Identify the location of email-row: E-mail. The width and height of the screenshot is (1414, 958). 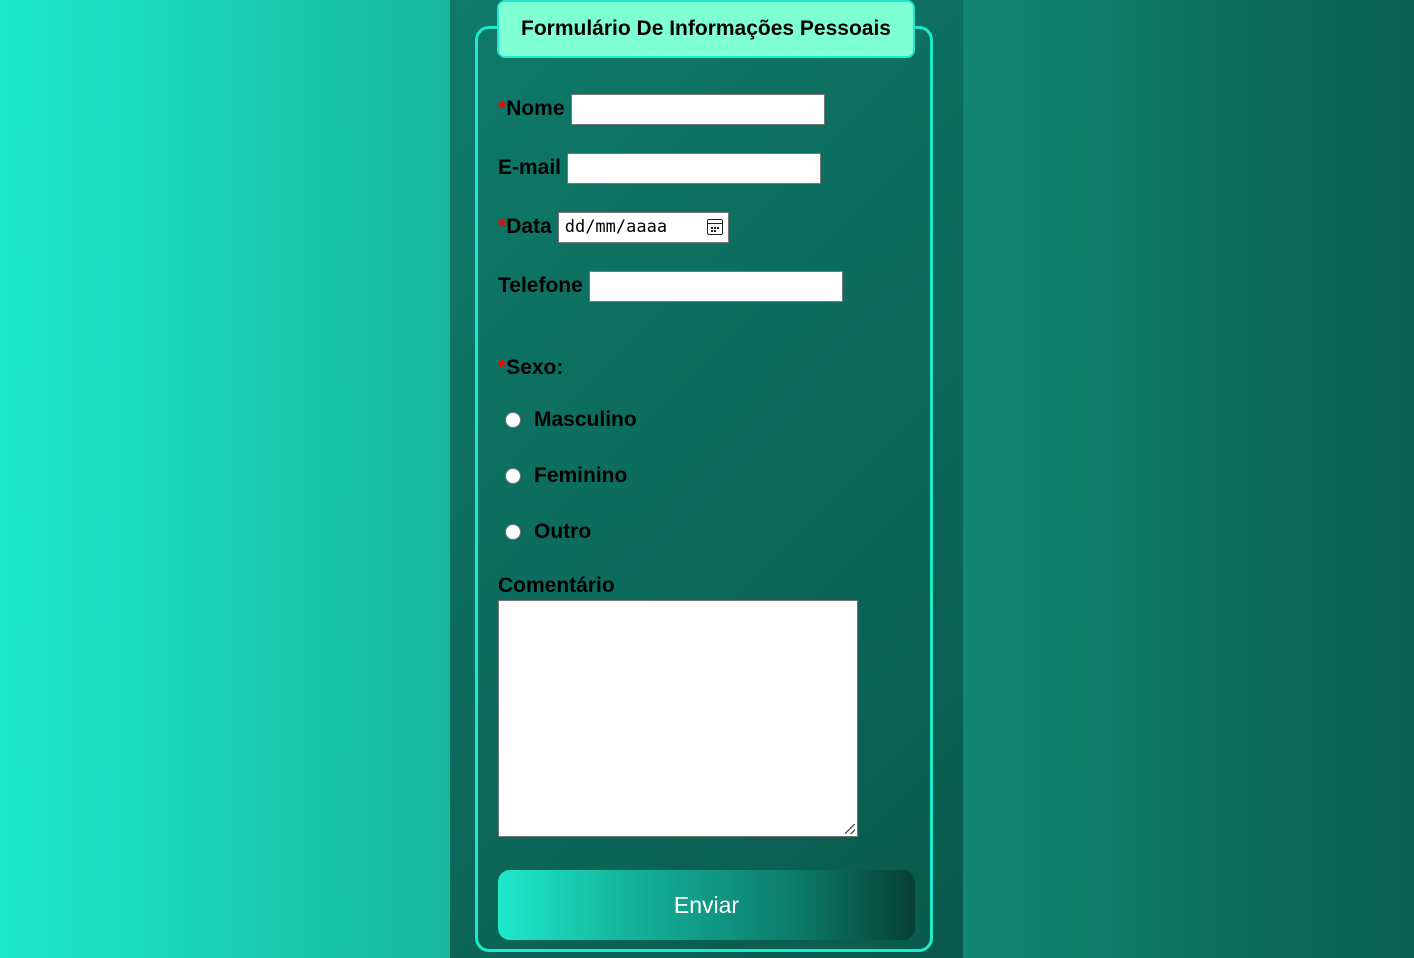
(660, 168).